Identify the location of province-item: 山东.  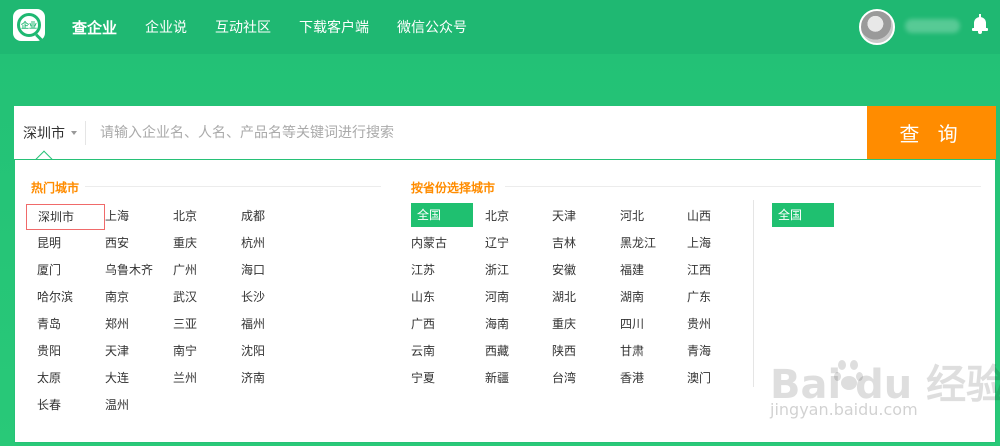
(423, 296).